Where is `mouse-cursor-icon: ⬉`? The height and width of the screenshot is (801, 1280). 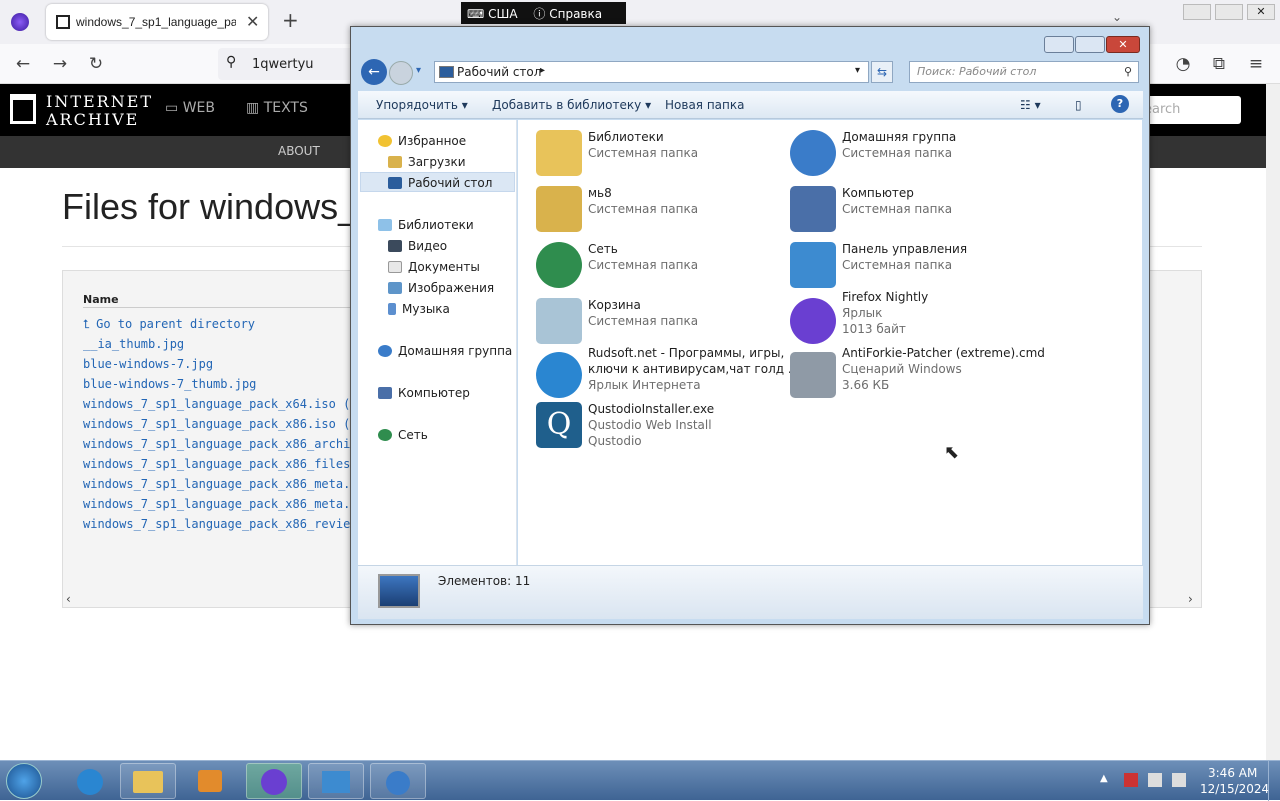 mouse-cursor-icon: ⬉ is located at coordinates (952, 452).